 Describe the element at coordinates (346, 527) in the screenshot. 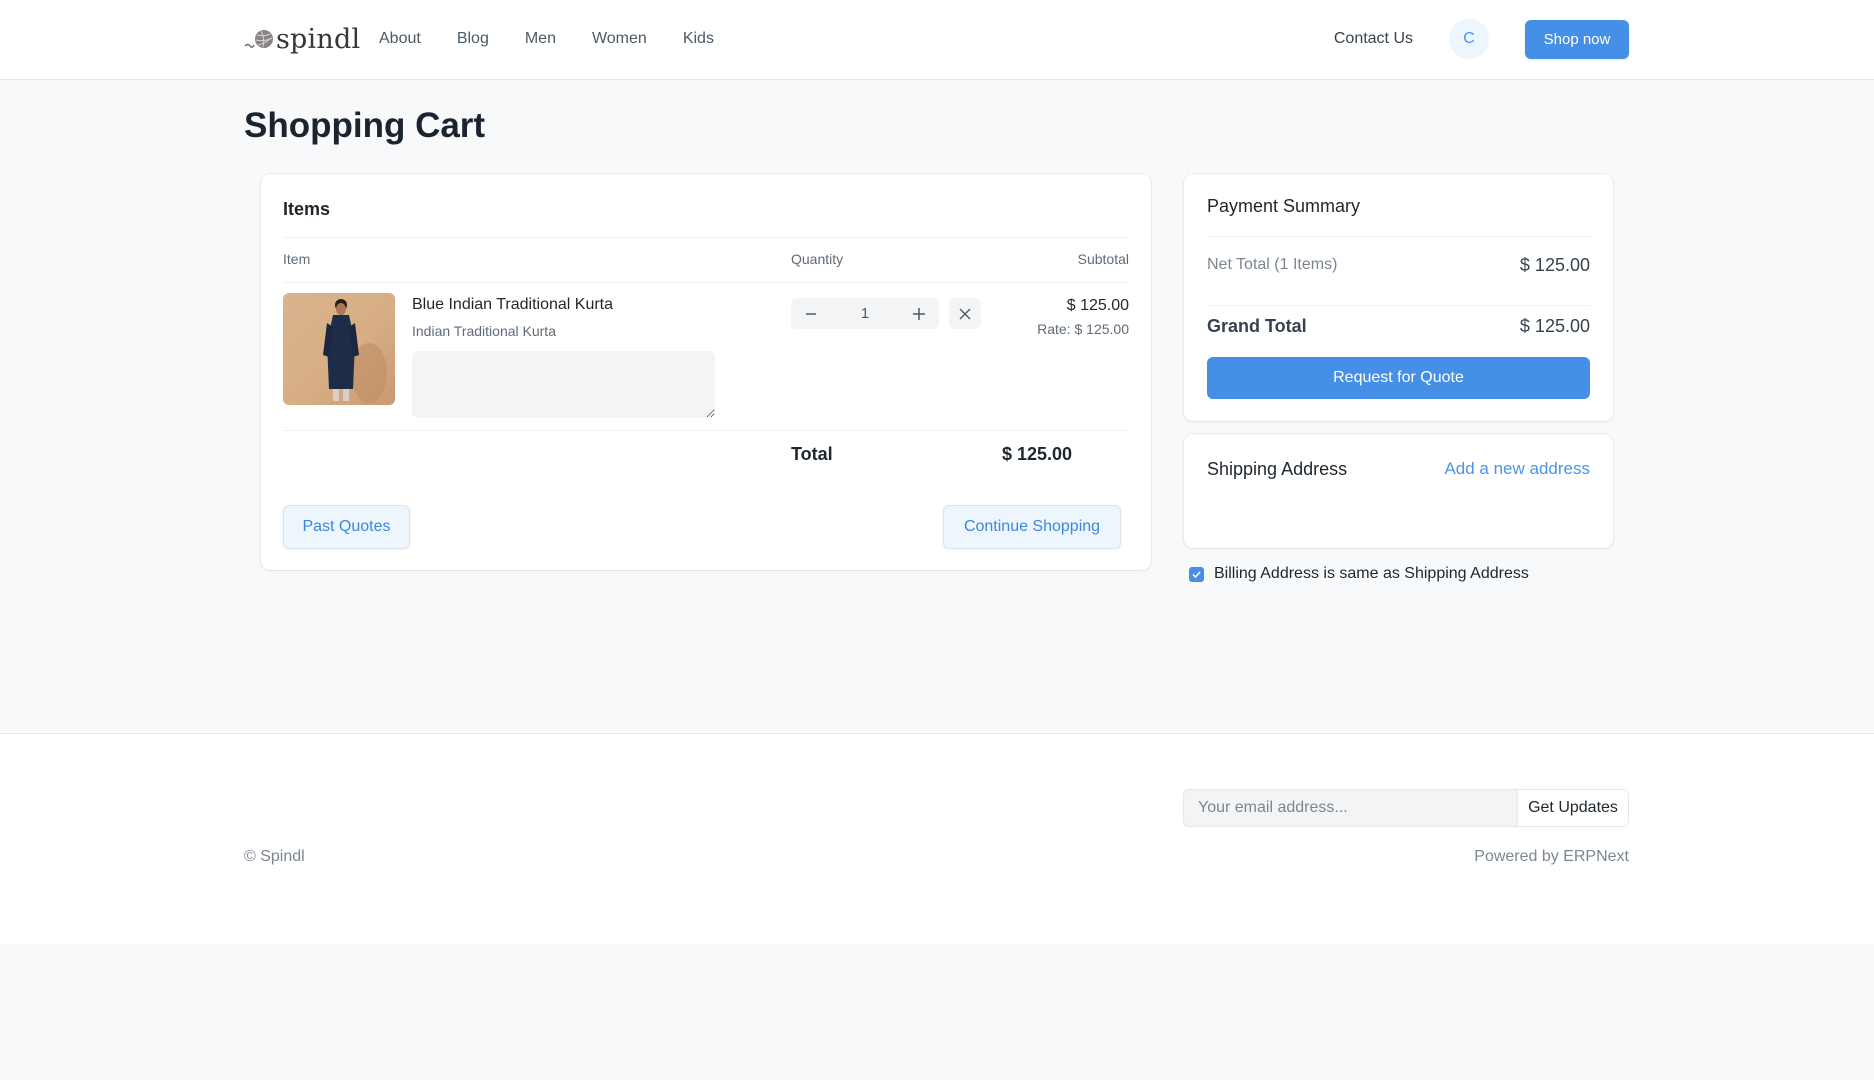

I see `past-quotes-button: Past Quotes` at that location.